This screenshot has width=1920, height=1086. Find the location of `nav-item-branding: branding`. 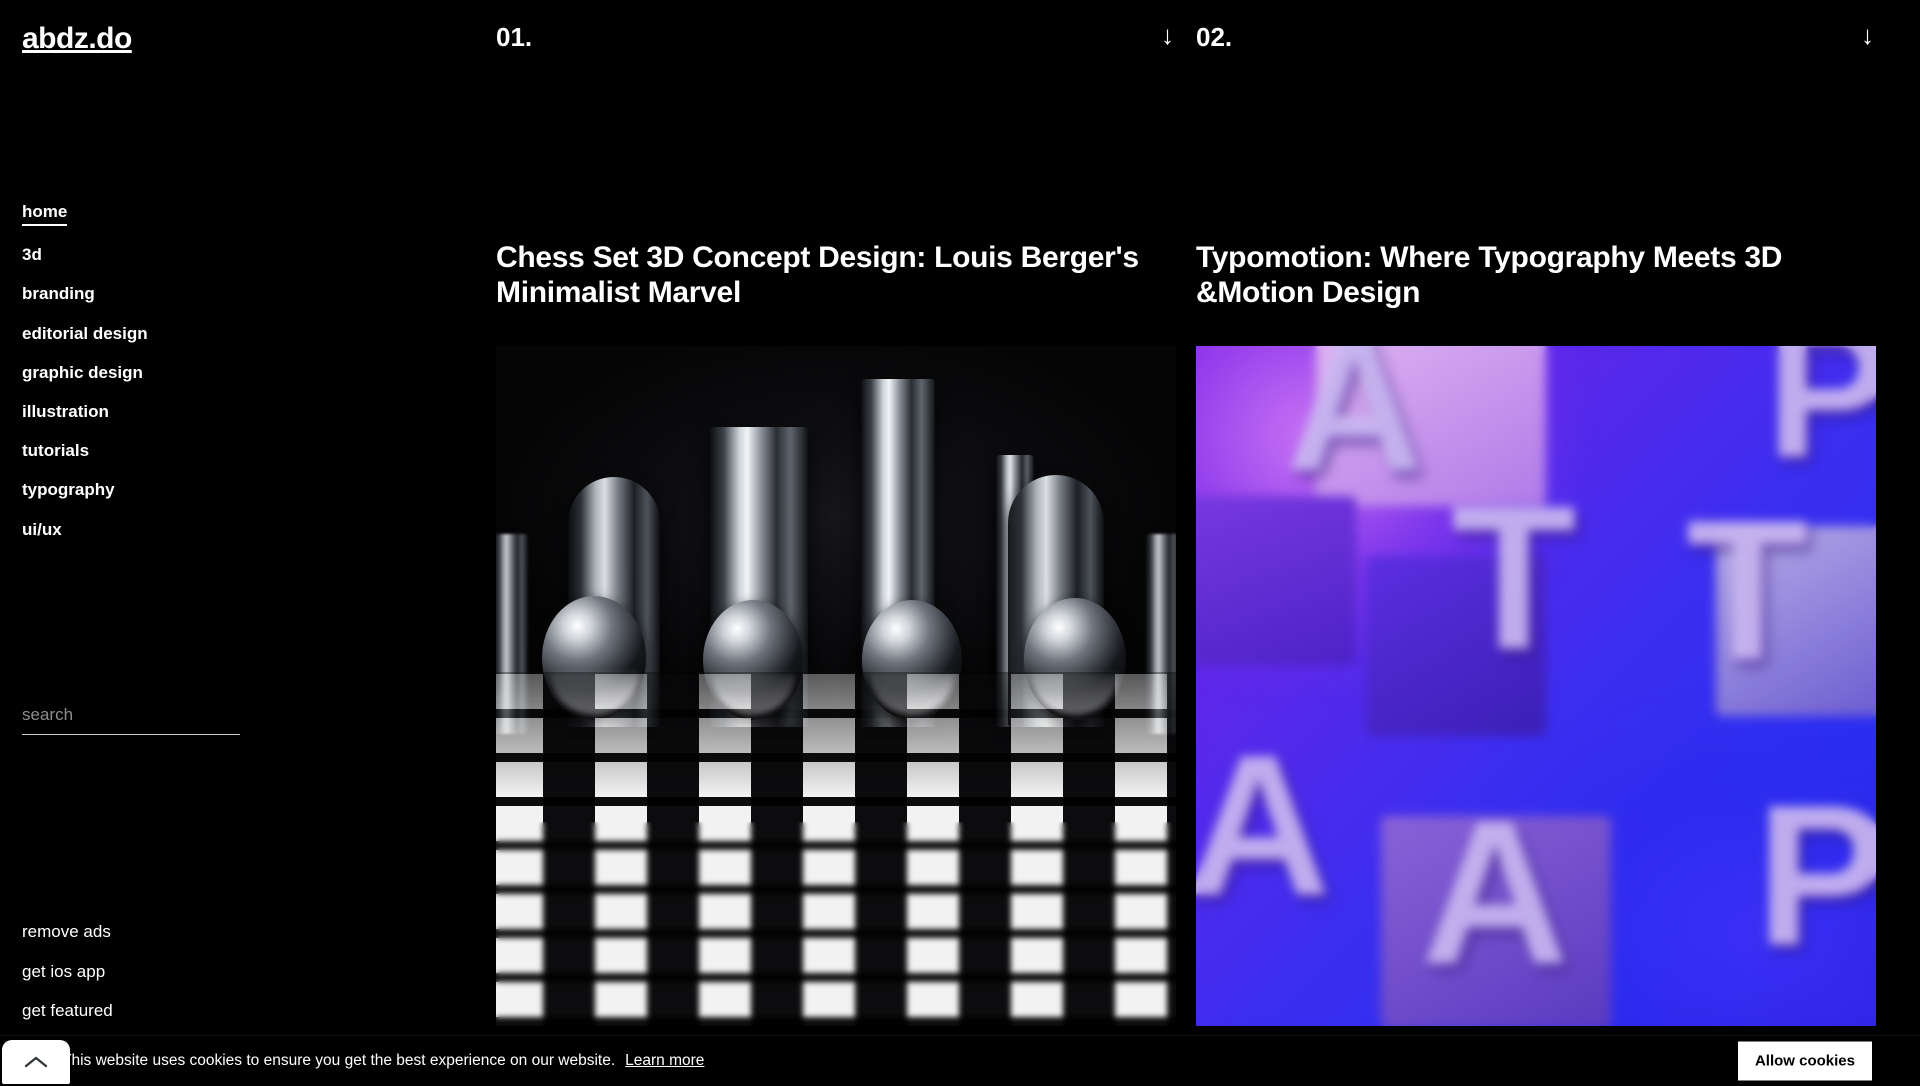

nav-item-branding: branding is located at coordinates (58, 294).